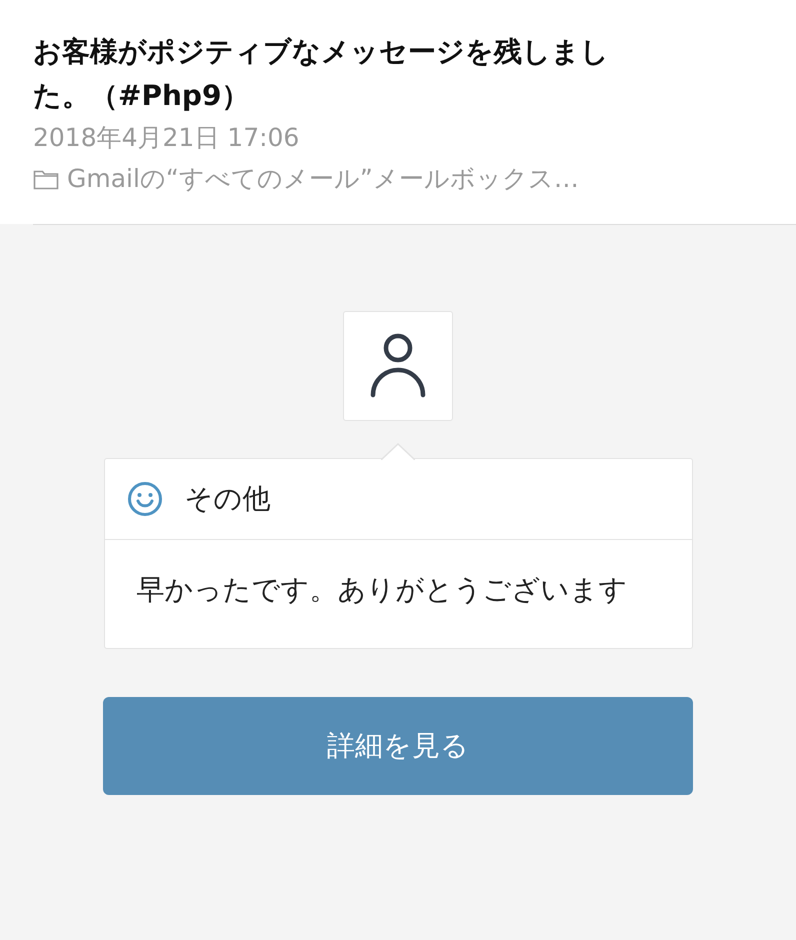 This screenshot has height=940, width=796. Describe the element at coordinates (227, 499) in the screenshot. I see `category-label: その他` at that location.